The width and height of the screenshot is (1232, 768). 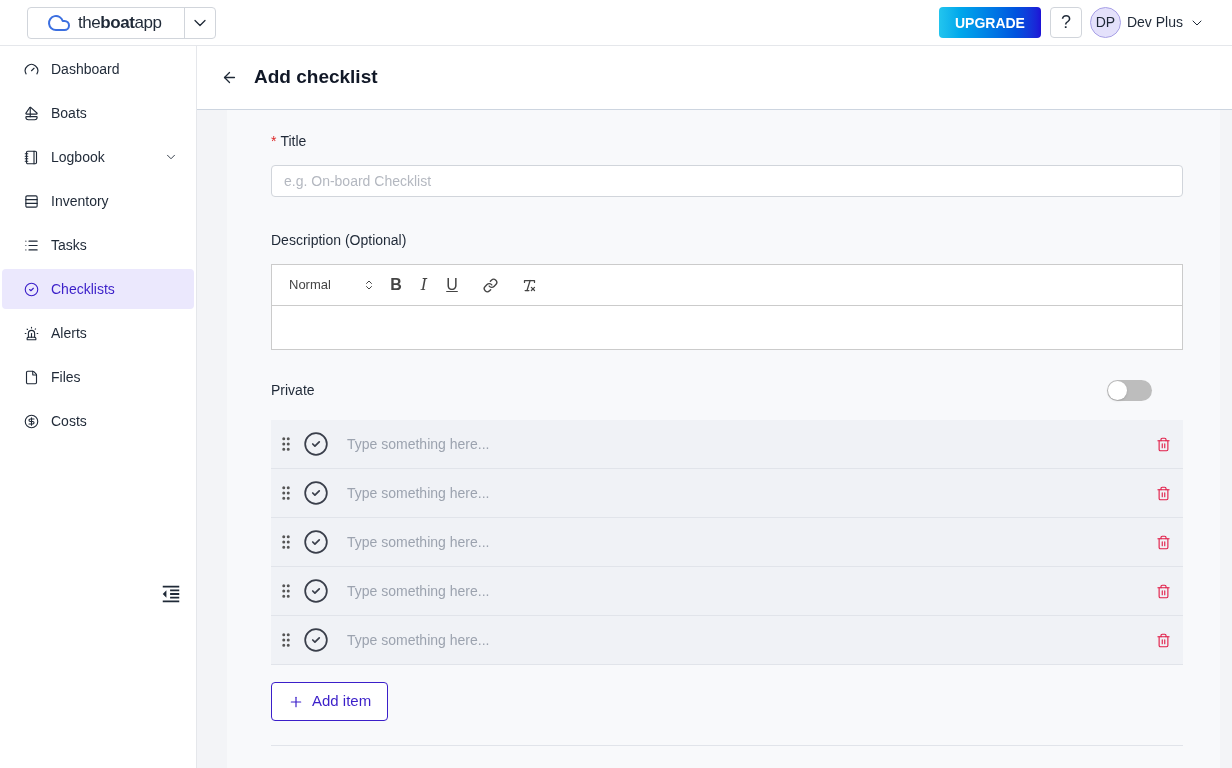 What do you see at coordinates (1065, 22) in the screenshot?
I see `help-button: ?` at bounding box center [1065, 22].